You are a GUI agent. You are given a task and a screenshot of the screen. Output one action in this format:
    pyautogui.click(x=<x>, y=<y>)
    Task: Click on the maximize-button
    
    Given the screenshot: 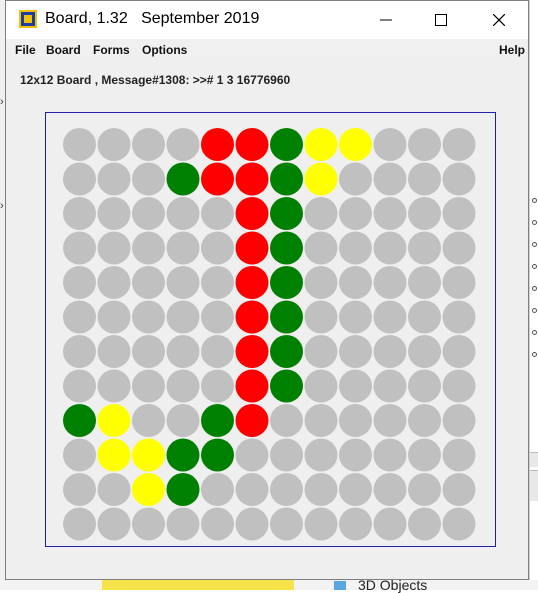 What is the action you would take?
    pyautogui.click(x=441, y=20)
    